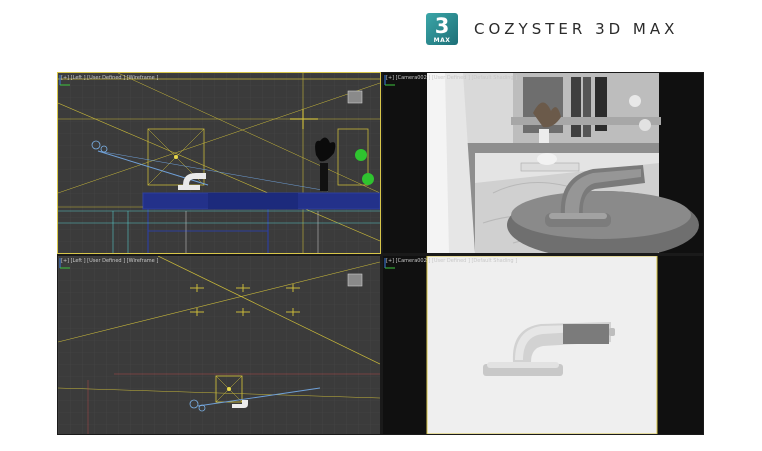 This screenshot has height=451, width=762. I want to click on 3ds-max-logo-icon: 3 MAX, so click(442, 29).